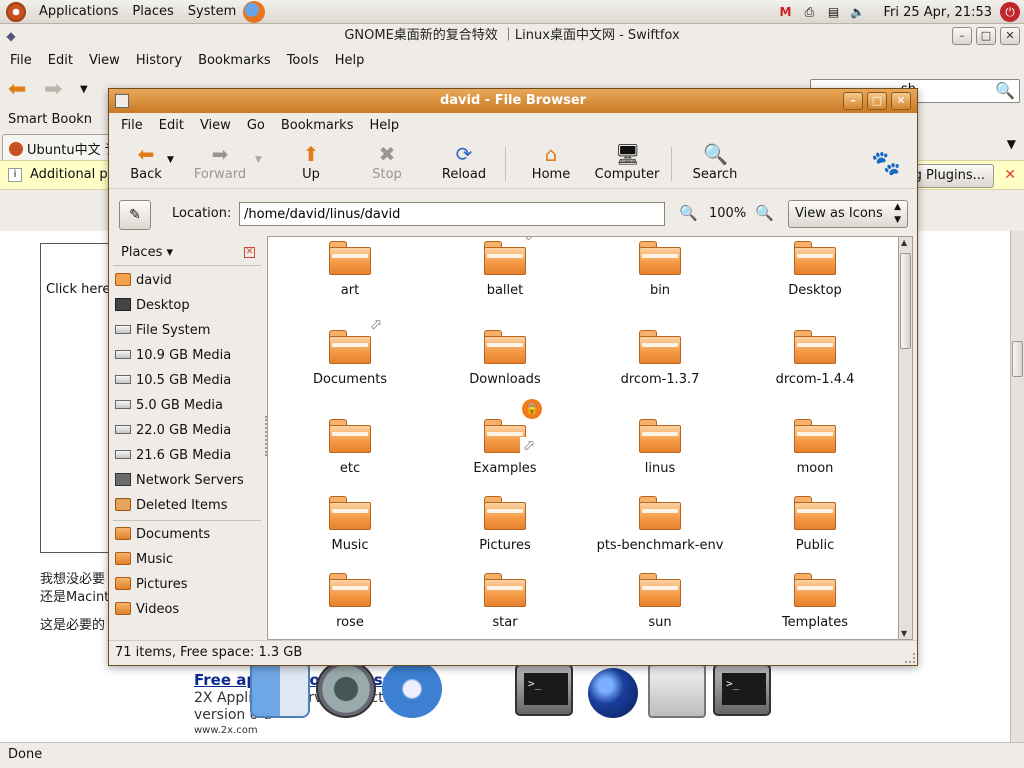  Describe the element at coordinates (715, 165) in the screenshot. I see `search-button: 🔍 Search` at that location.